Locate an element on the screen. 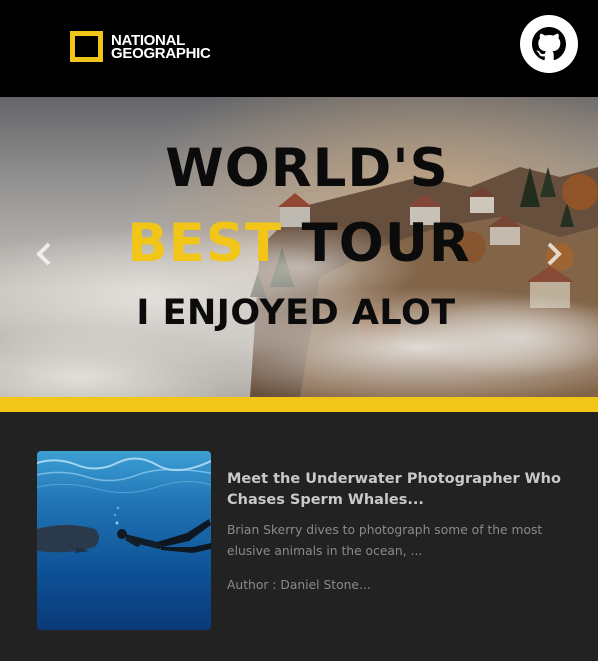  chevron-right-icon is located at coordinates (554, 254).